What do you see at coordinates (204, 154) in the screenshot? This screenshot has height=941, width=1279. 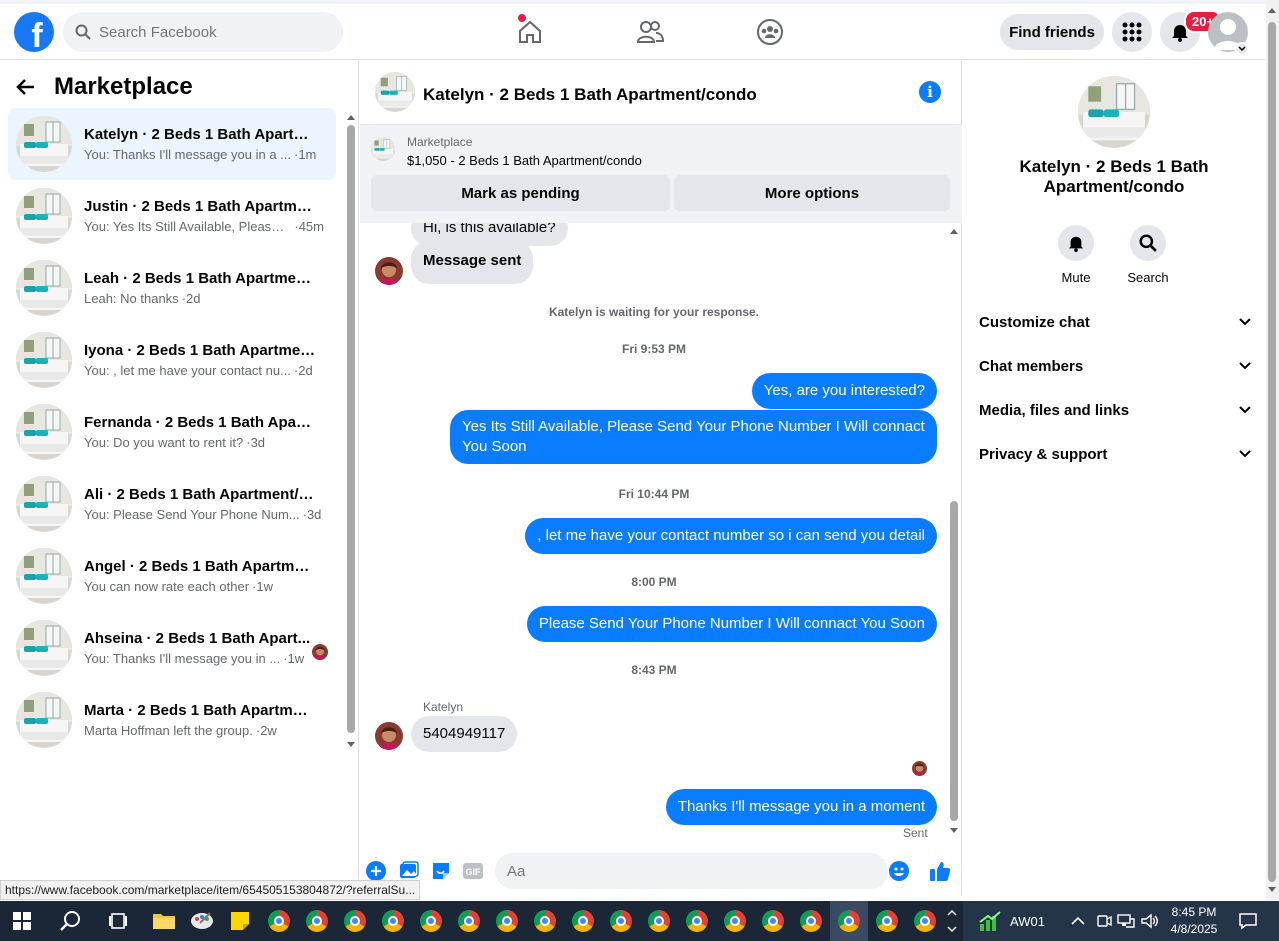 I see `conversation-preview: You: Thanks I'll message you in a ... ·1m` at bounding box center [204, 154].